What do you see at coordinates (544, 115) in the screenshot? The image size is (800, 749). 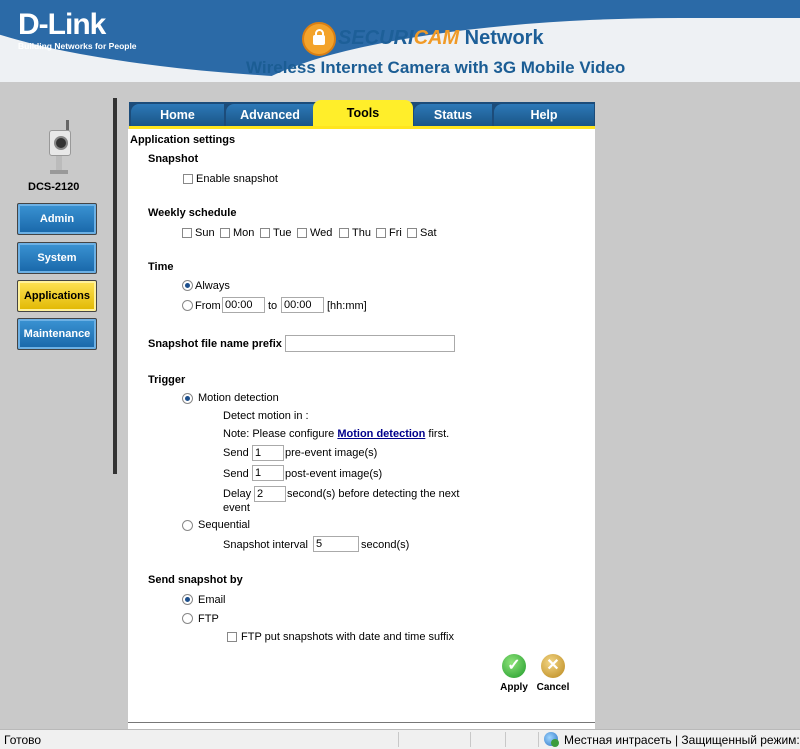 I see `tab-help: Help` at bounding box center [544, 115].